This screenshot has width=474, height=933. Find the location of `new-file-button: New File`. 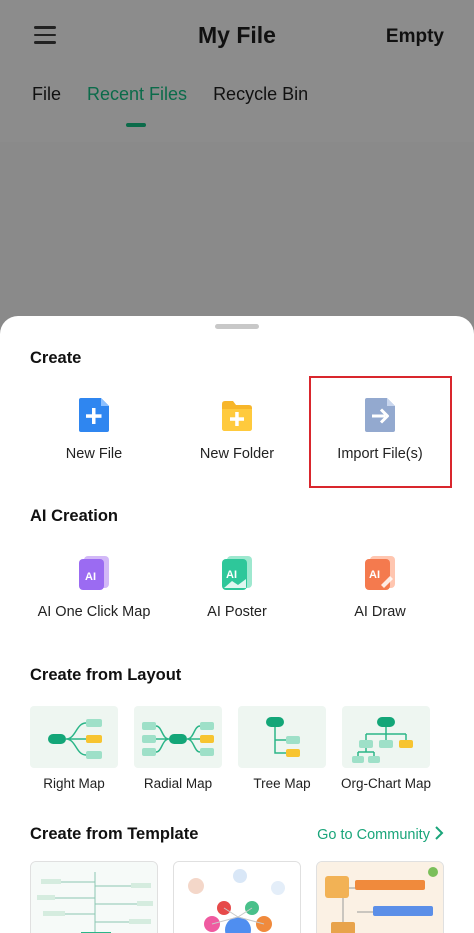

new-file-button: New File is located at coordinates (94, 429).